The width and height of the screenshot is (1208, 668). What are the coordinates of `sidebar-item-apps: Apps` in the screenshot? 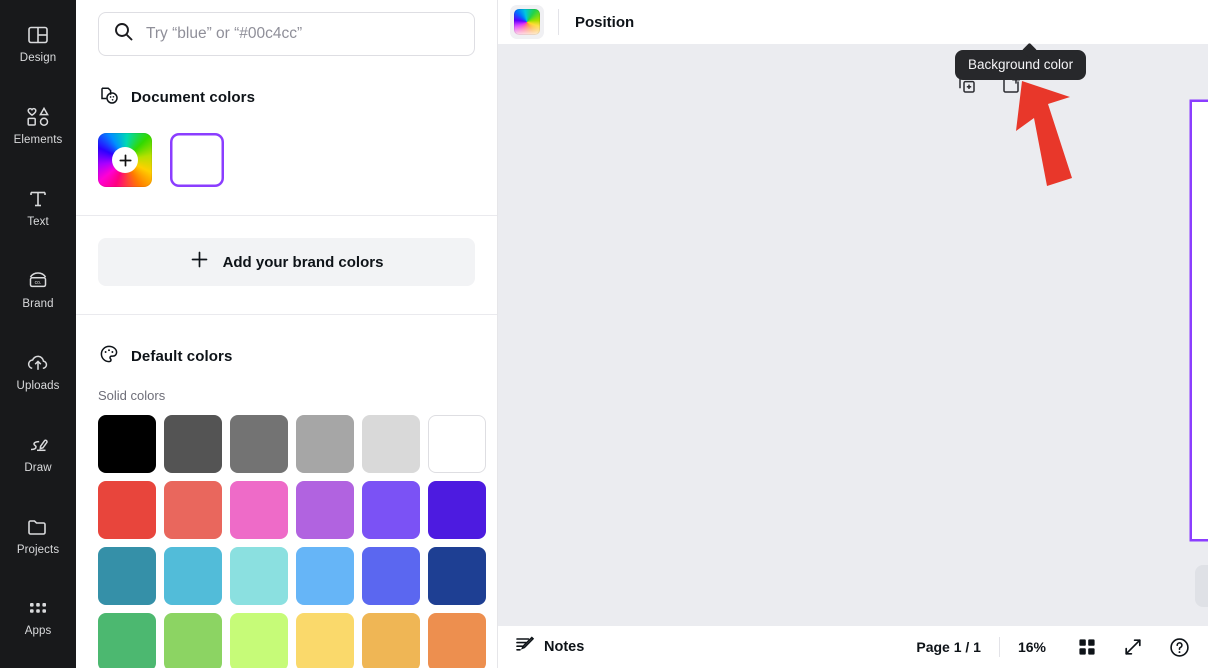 It's located at (38, 617).